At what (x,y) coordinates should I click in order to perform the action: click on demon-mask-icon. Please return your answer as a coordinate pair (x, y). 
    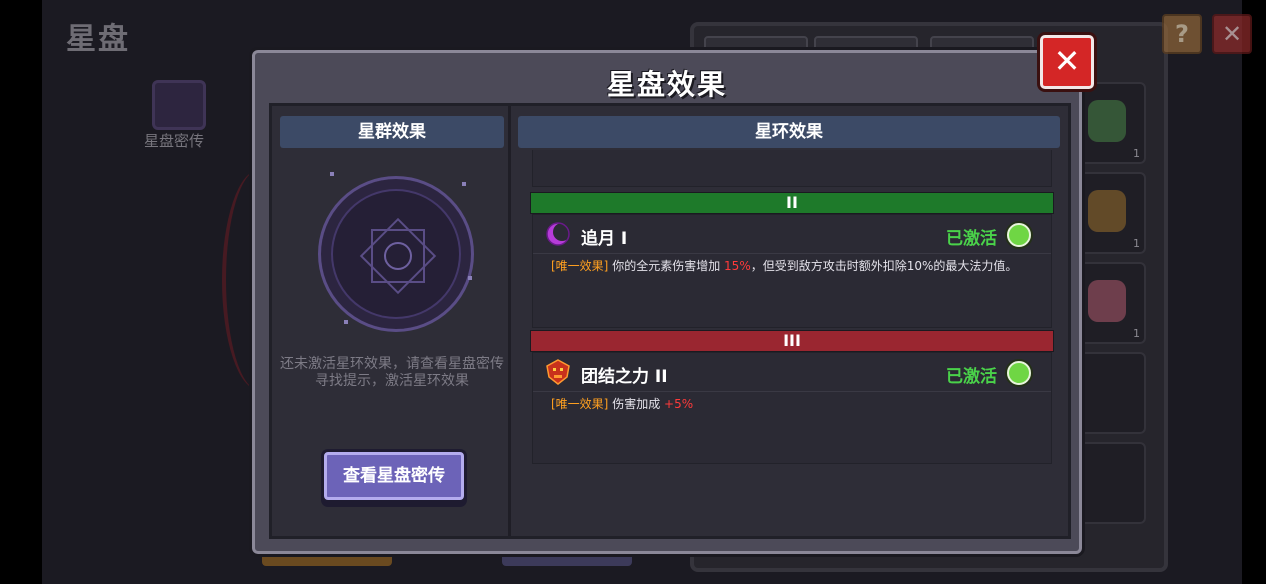
    Looking at the image, I should click on (558, 372).